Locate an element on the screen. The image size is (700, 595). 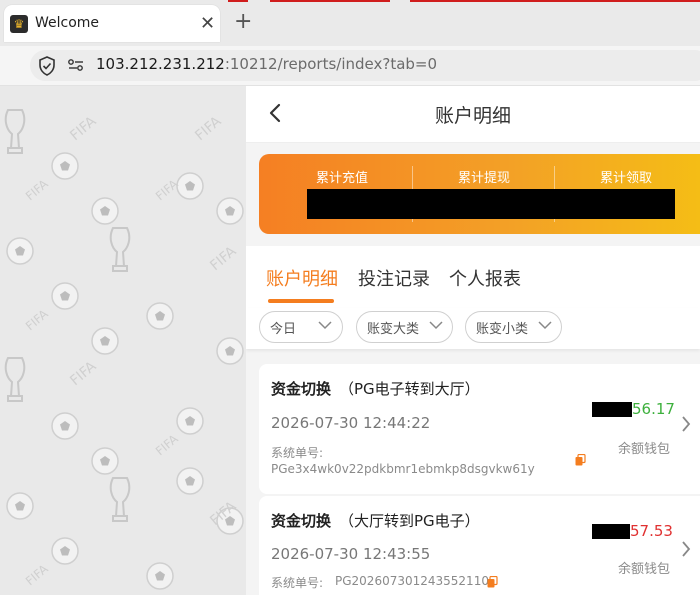
active-tab-indicator is located at coordinates (301, 301).